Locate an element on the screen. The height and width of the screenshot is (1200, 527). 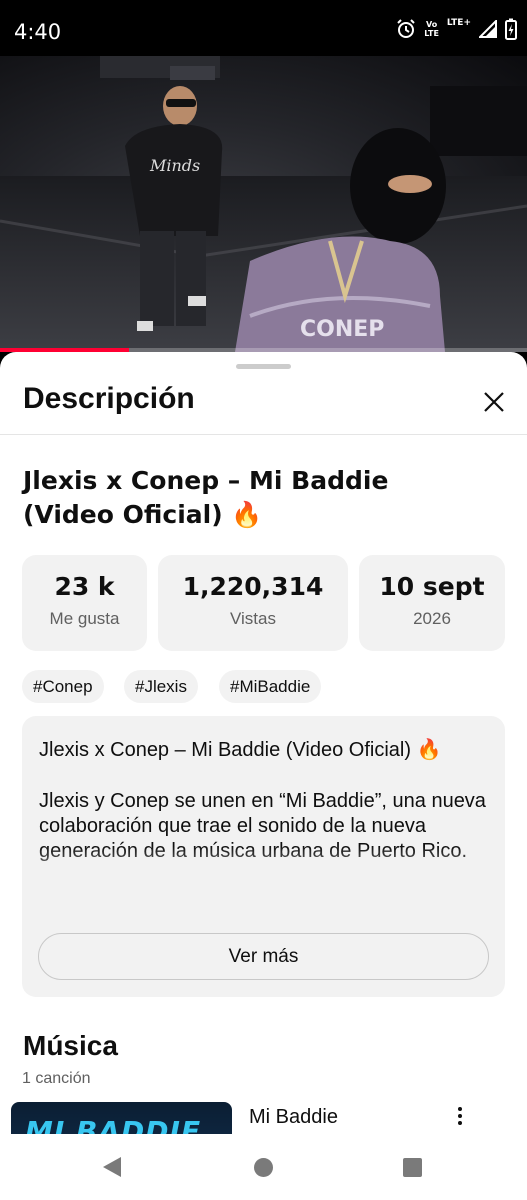
hashtag-mibaddie: #MiBaddie is located at coordinates (270, 686).